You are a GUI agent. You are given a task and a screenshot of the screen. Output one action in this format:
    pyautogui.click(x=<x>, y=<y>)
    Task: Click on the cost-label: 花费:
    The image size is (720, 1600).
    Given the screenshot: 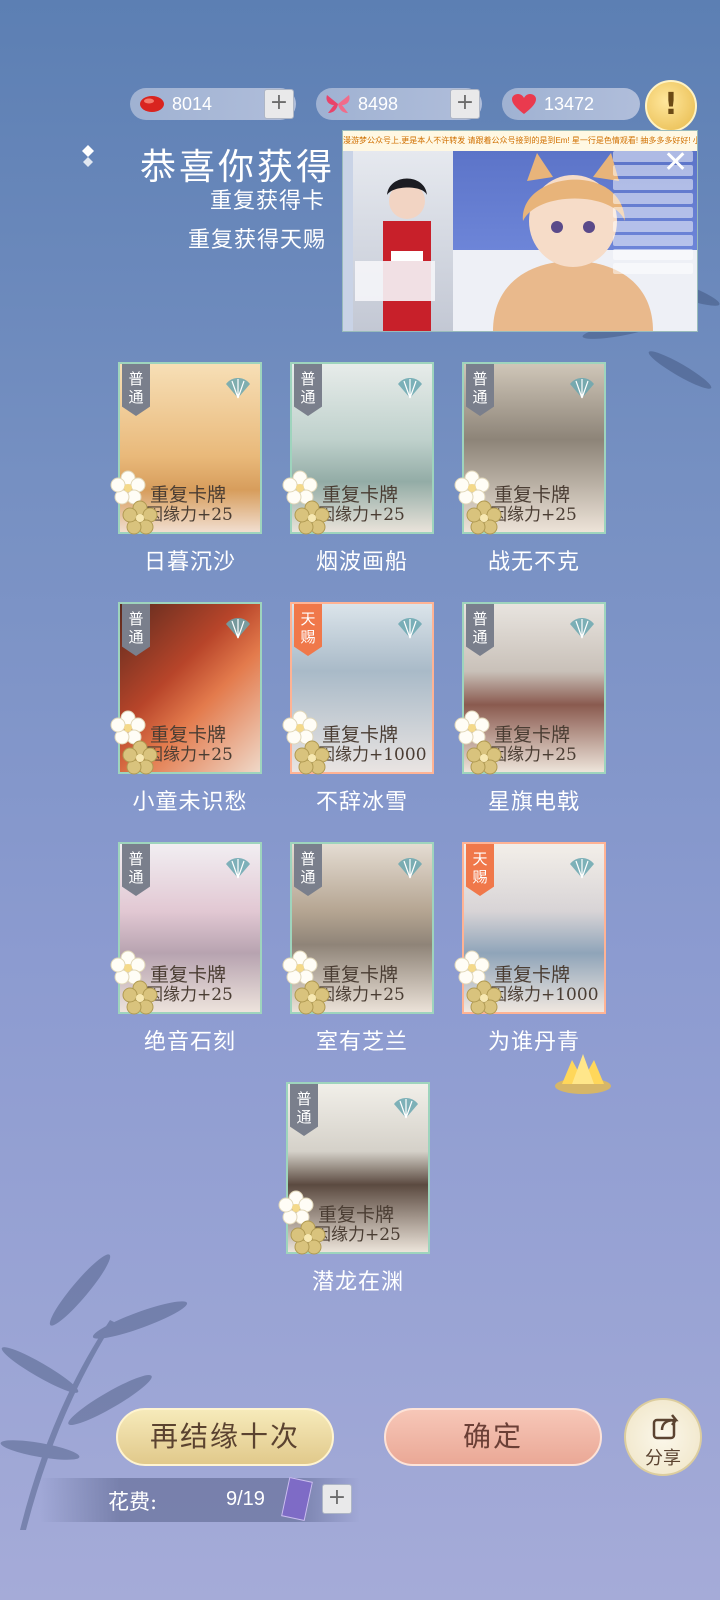 What is the action you would take?
    pyautogui.click(x=133, y=1502)
    